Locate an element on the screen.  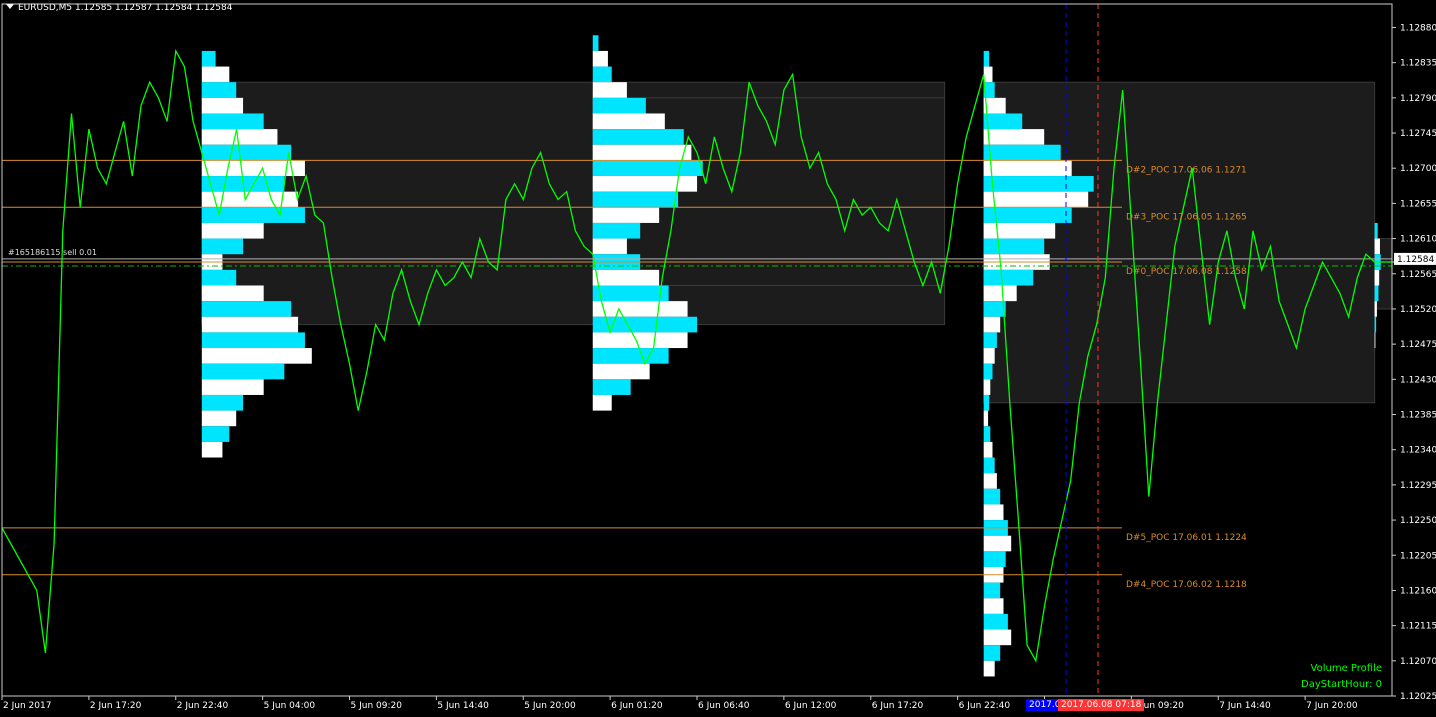
y-tick-label-17: 1.12115 is located at coordinates (1418, 627).